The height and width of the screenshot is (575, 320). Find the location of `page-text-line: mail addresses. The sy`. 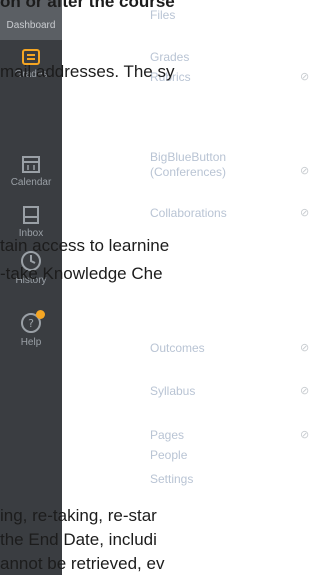

page-text-line: mail addresses. The sy is located at coordinates (160, 72).